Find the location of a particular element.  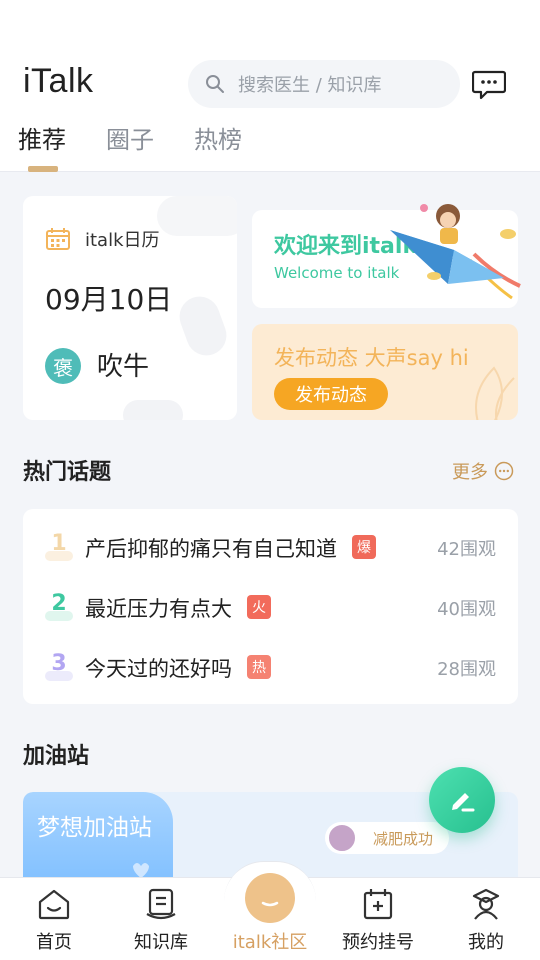

post-button: 发布动态 is located at coordinates (331, 394).